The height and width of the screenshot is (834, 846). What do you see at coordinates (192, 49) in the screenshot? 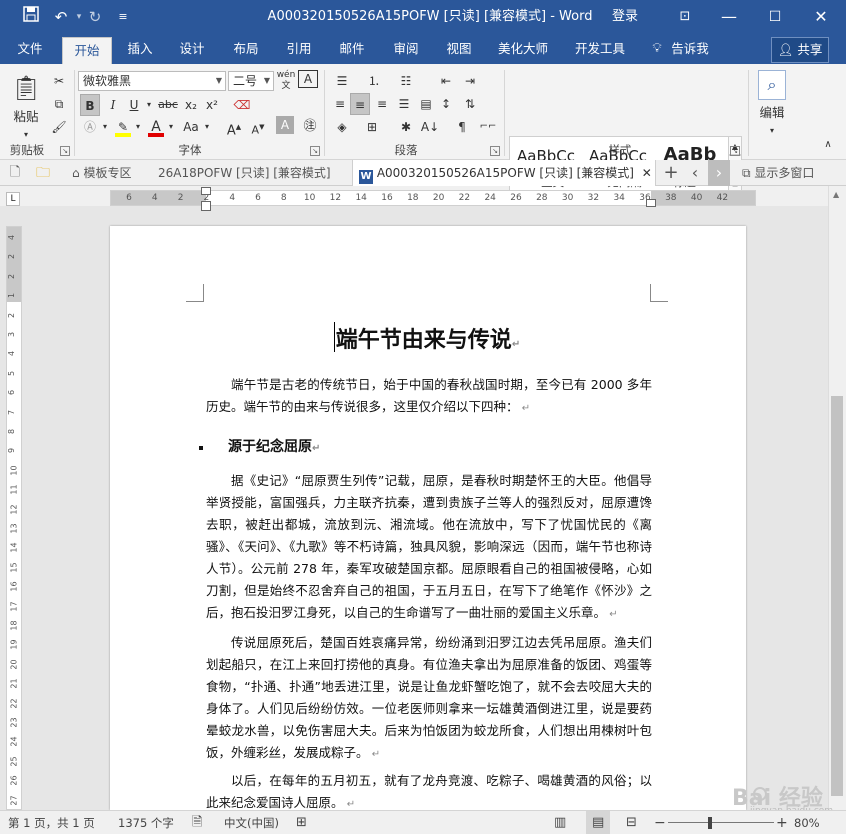
I see `tab-design: 设计` at bounding box center [192, 49].